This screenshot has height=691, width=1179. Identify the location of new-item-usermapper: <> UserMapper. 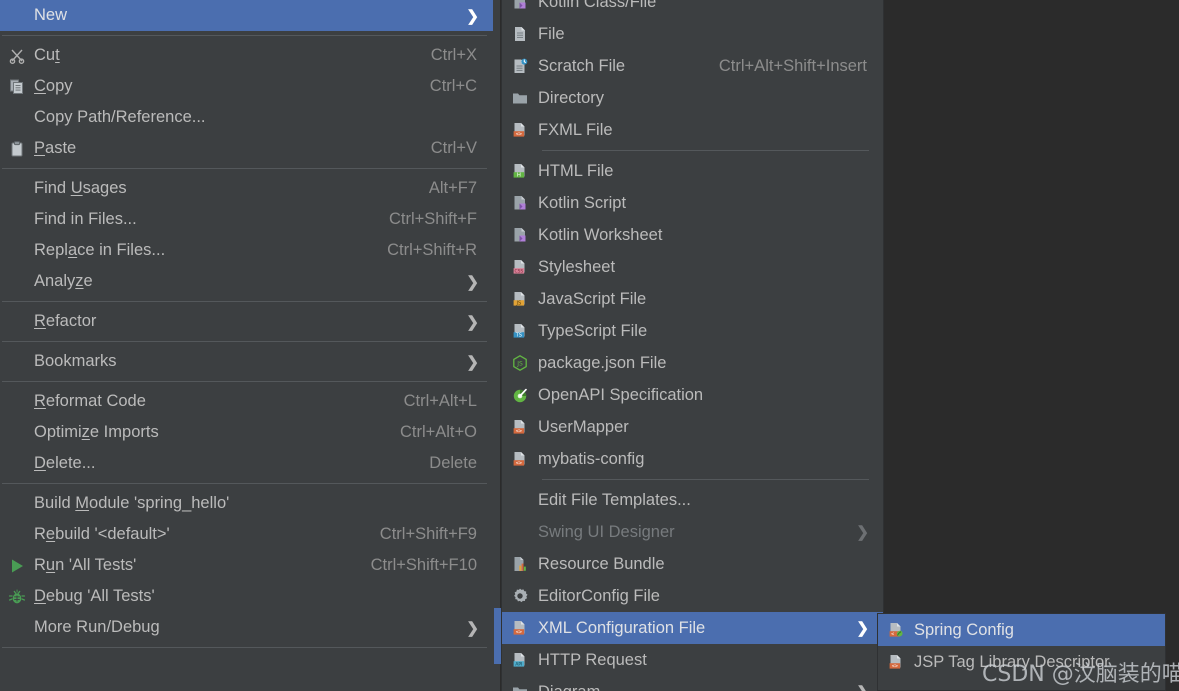
(692, 427).